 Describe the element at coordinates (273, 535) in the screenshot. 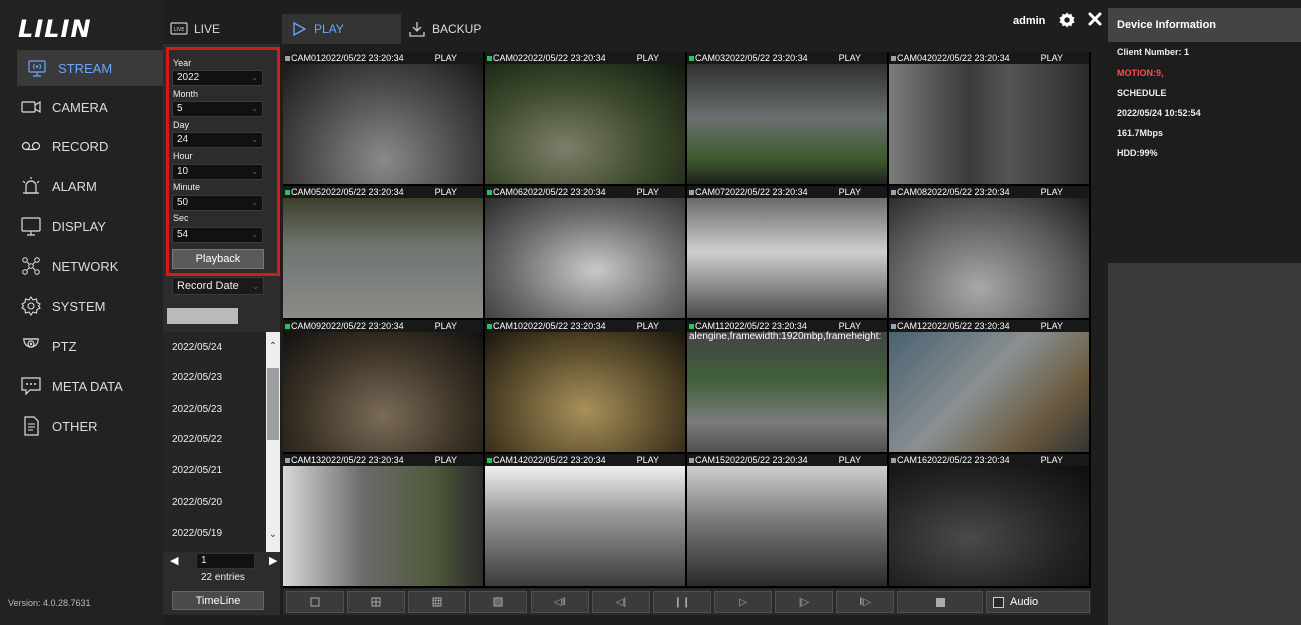

I see `scroll-down-icon: ⌄` at that location.